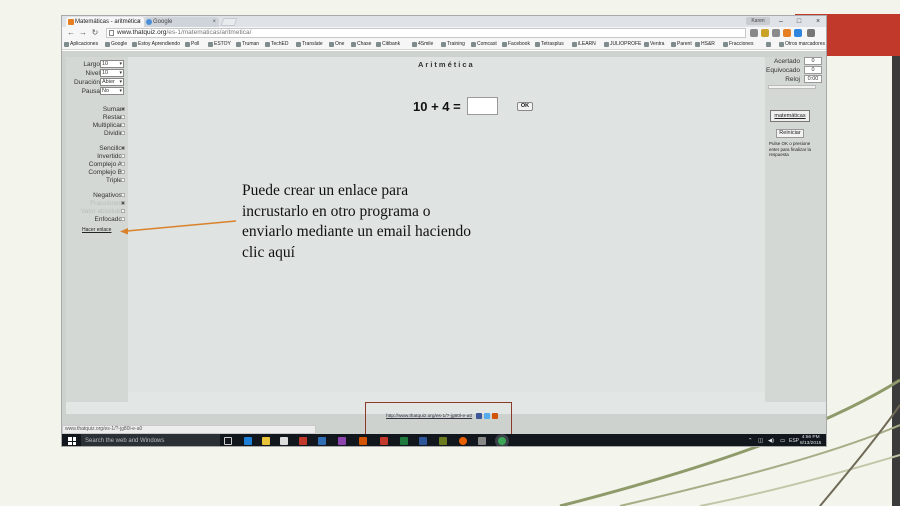 This screenshot has height=506, width=900. I want to click on volume-icon: ◀), so click(771, 440).